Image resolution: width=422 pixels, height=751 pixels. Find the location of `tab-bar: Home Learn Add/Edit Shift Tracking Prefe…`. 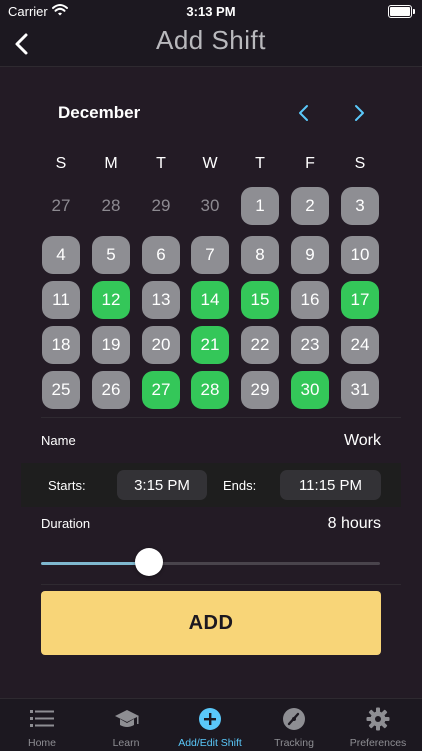

tab-bar: Home Learn Add/Edit Shift Tracking Prefe… is located at coordinates (211, 724).